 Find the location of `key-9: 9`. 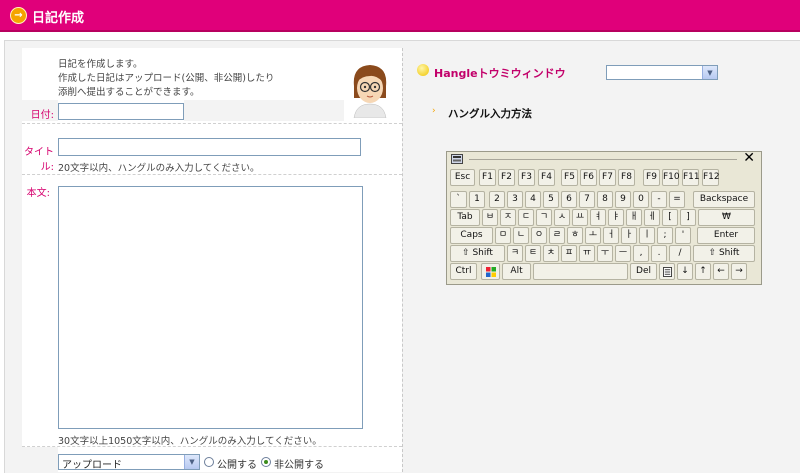

key-9: 9 is located at coordinates (623, 199).